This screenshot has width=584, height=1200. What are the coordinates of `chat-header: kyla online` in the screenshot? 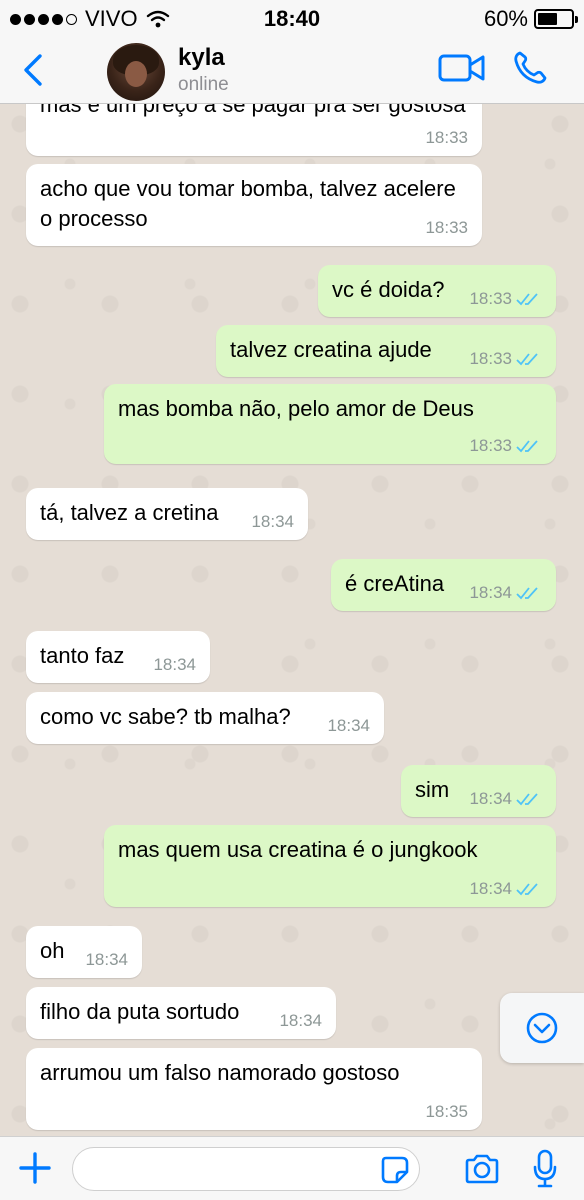 It's located at (292, 70).